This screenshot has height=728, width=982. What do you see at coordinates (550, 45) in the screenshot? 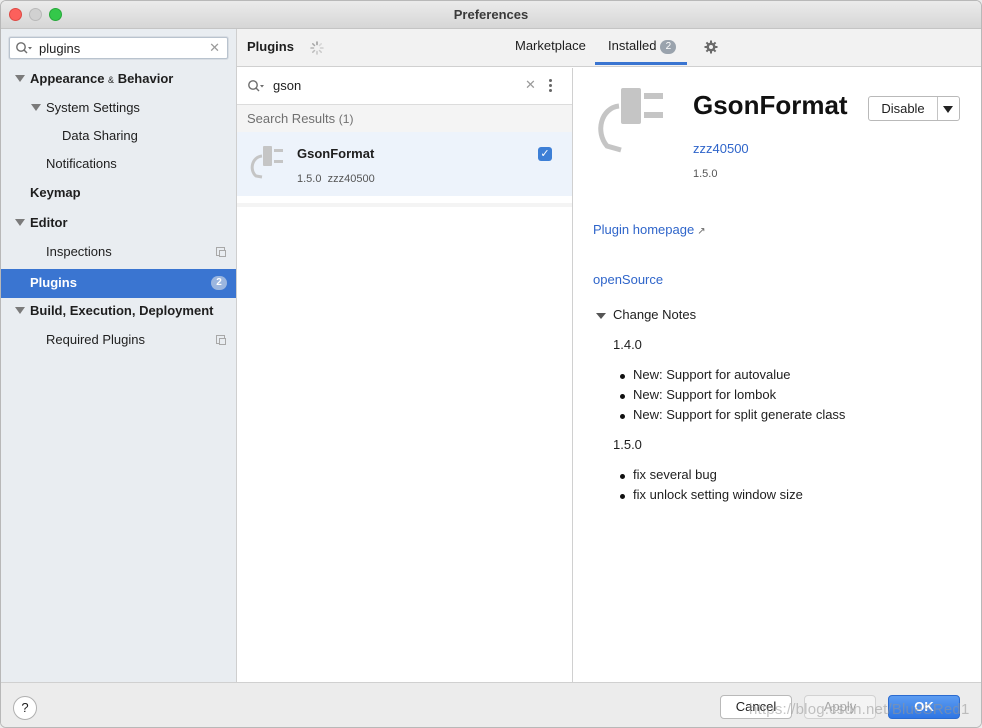
I see `tab-marketplace: Marketplace` at bounding box center [550, 45].